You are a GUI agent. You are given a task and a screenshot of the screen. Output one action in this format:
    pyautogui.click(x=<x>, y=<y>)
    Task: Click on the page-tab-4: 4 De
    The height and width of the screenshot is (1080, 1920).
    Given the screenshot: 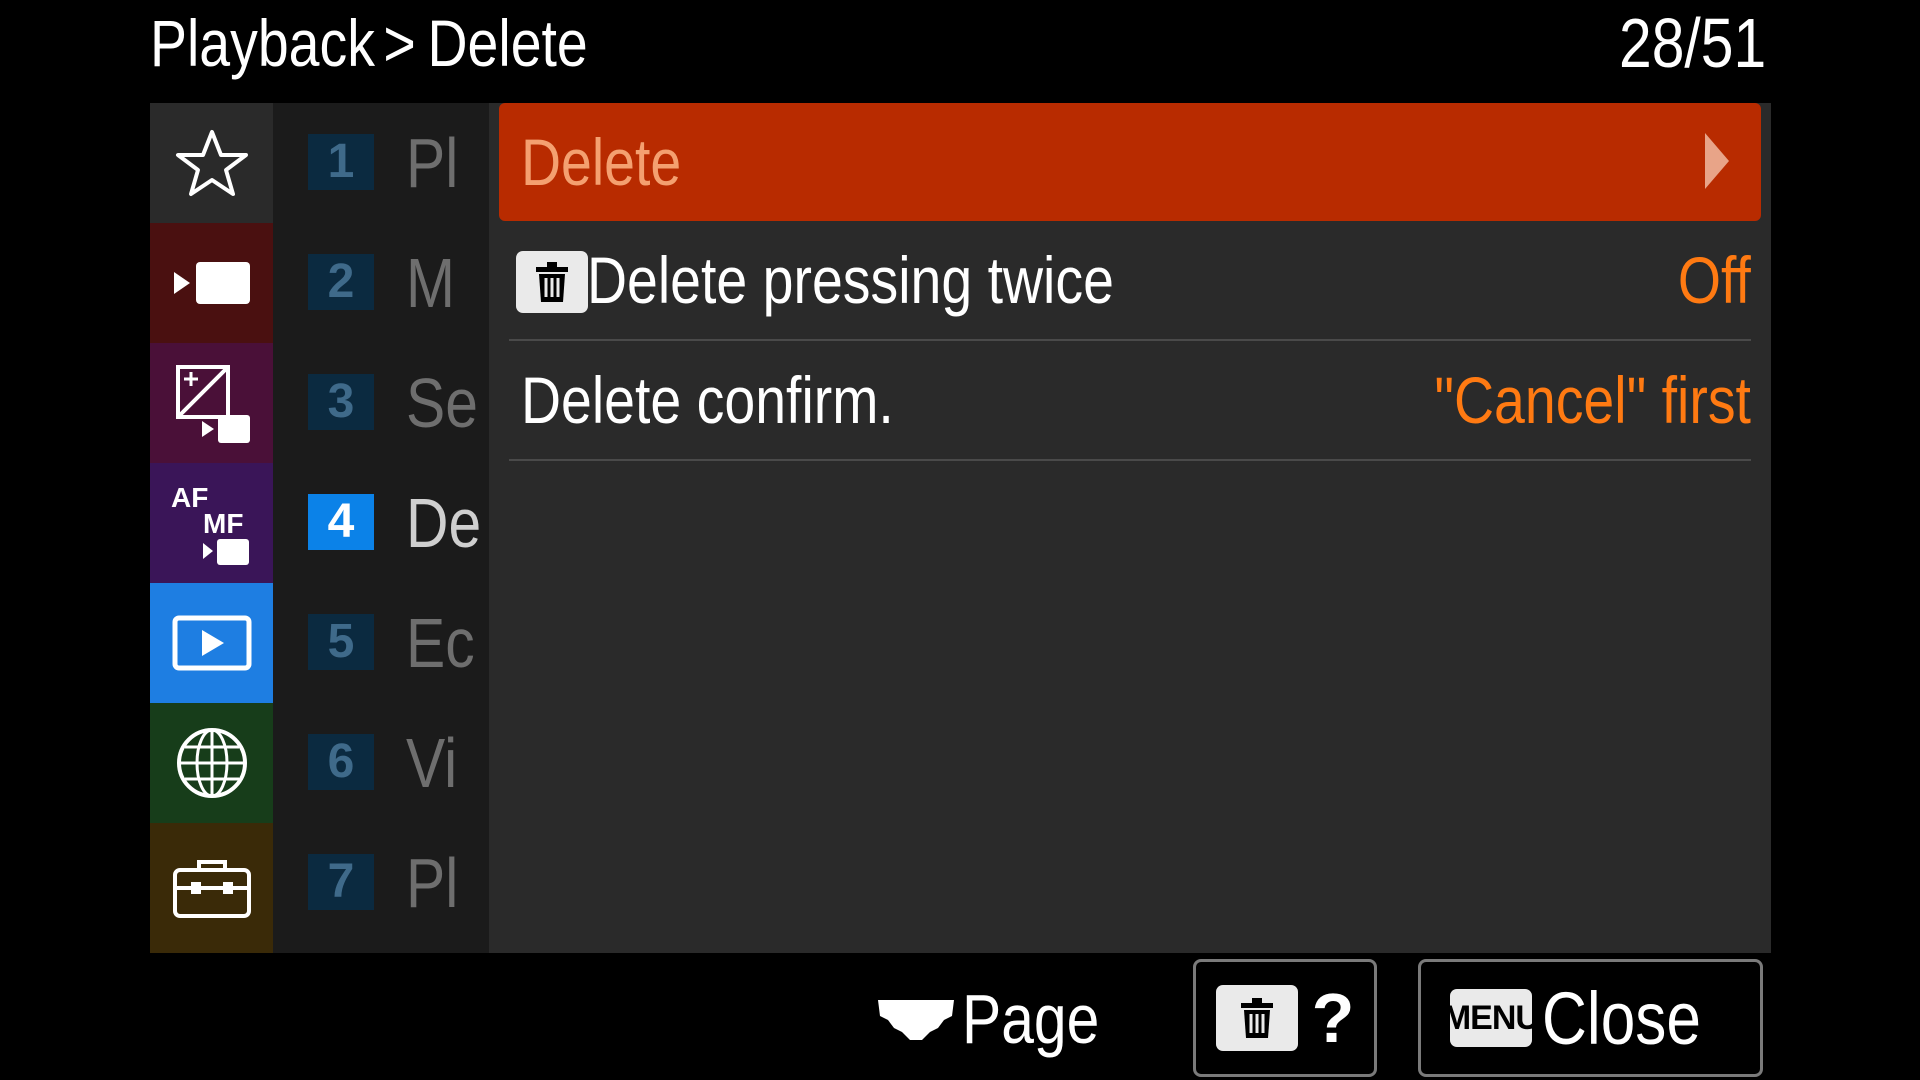 What is the action you would take?
    pyautogui.click(x=381, y=523)
    